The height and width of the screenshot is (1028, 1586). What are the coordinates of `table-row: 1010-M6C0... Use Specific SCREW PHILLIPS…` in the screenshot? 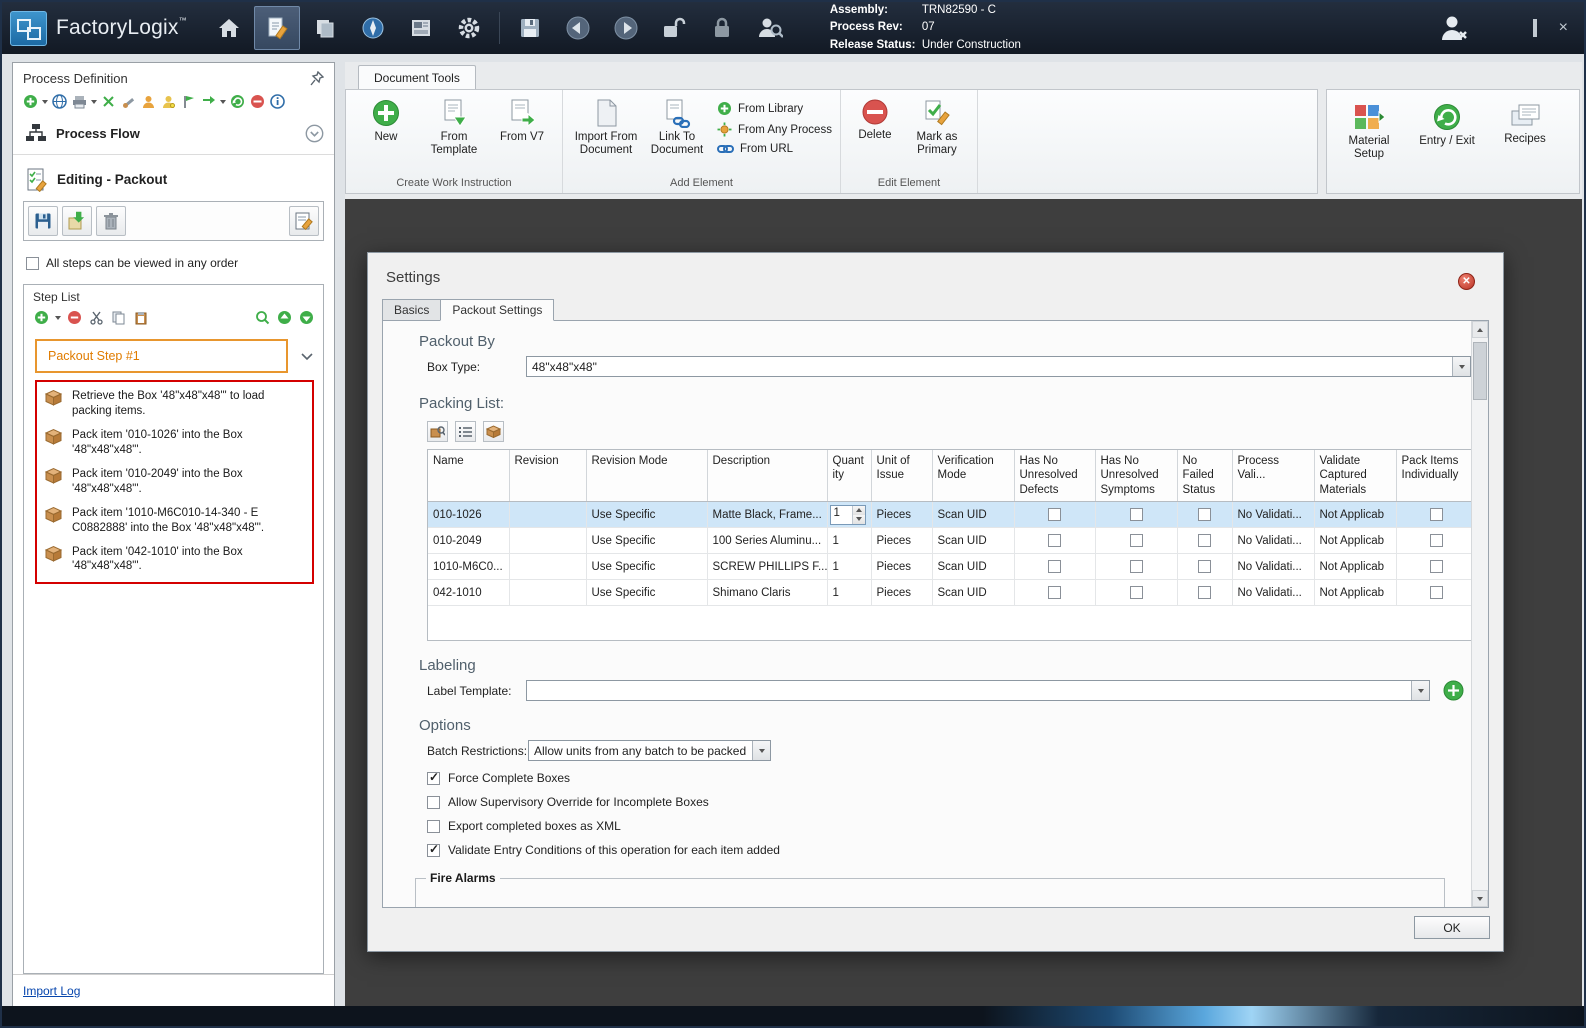 It's located at (949, 567).